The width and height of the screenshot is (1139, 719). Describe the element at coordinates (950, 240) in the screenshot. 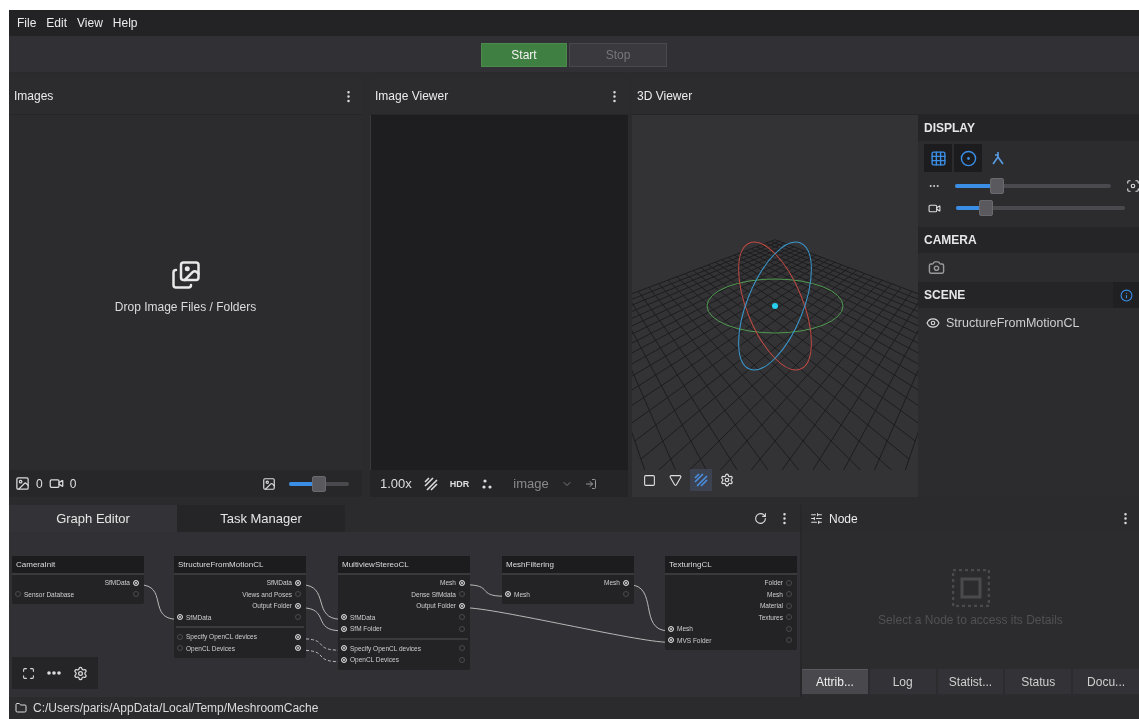

I see `section-title: CAMERA` at that location.